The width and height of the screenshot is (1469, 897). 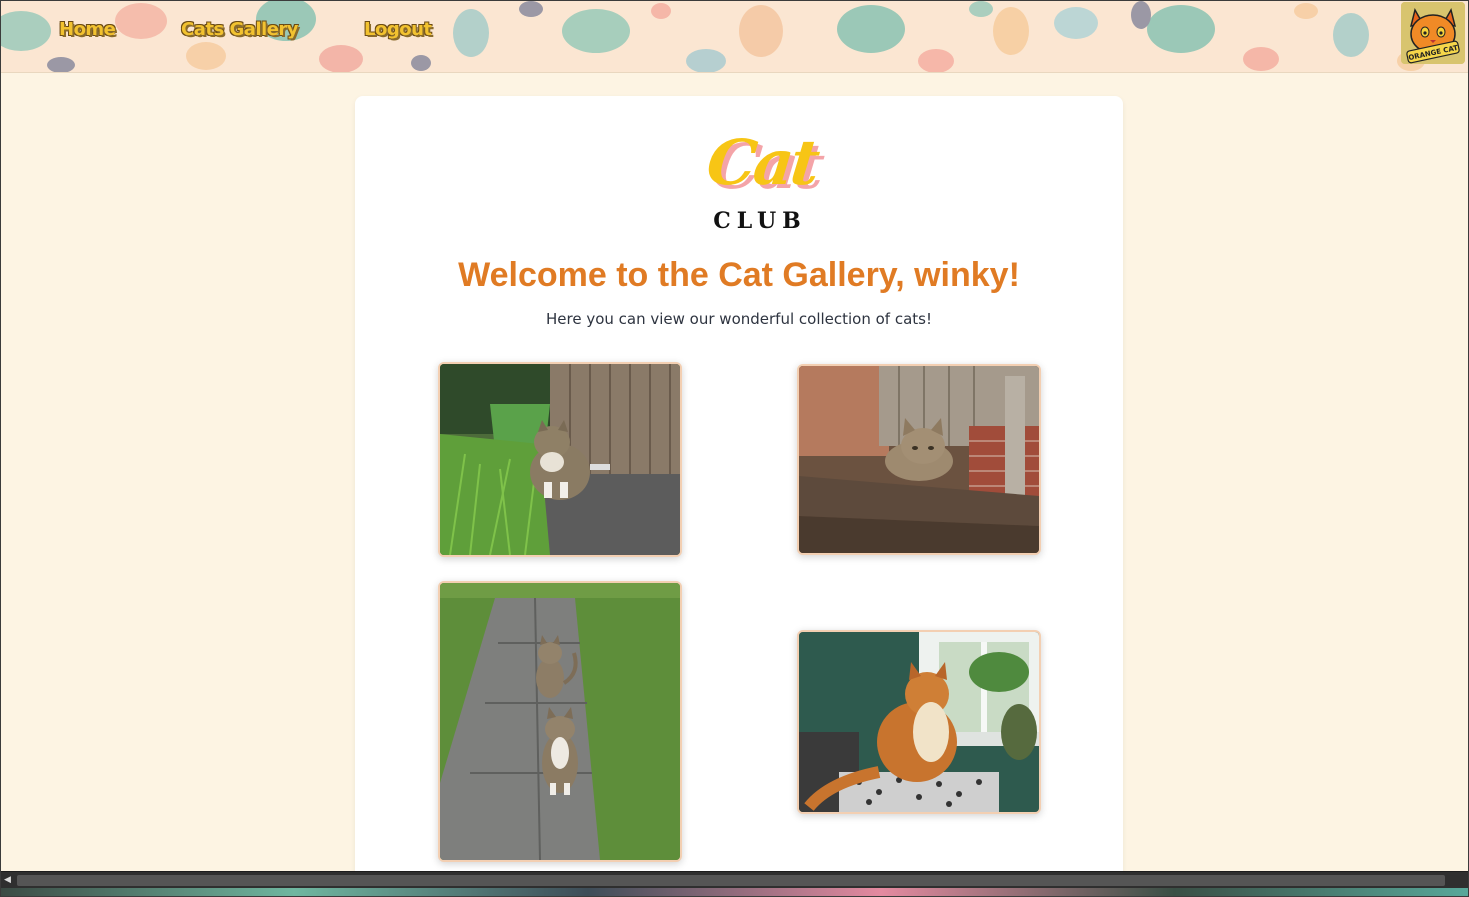 I want to click on cat-club-logo: Cat CLUB, so click(x=760, y=182).